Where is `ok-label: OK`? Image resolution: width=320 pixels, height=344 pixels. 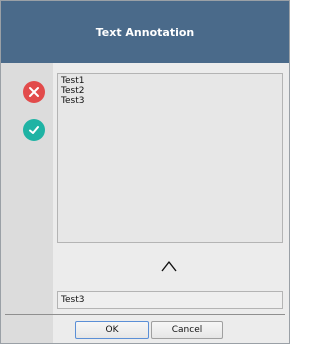 ok-label: OK is located at coordinates (112, 330).